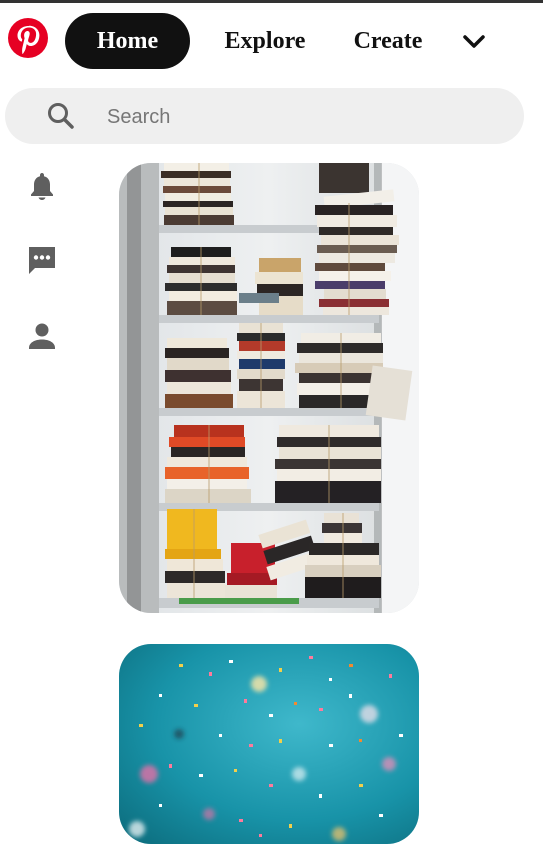 The width and height of the screenshot is (543, 853). Describe the element at coordinates (388, 41) in the screenshot. I see `tab-create: Create` at that location.